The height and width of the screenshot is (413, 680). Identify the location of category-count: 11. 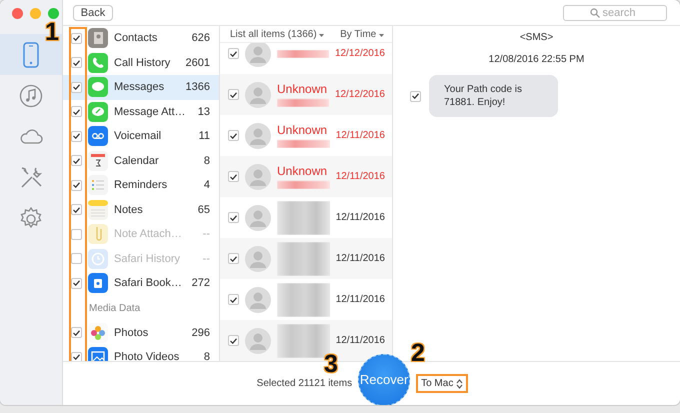
(204, 136).